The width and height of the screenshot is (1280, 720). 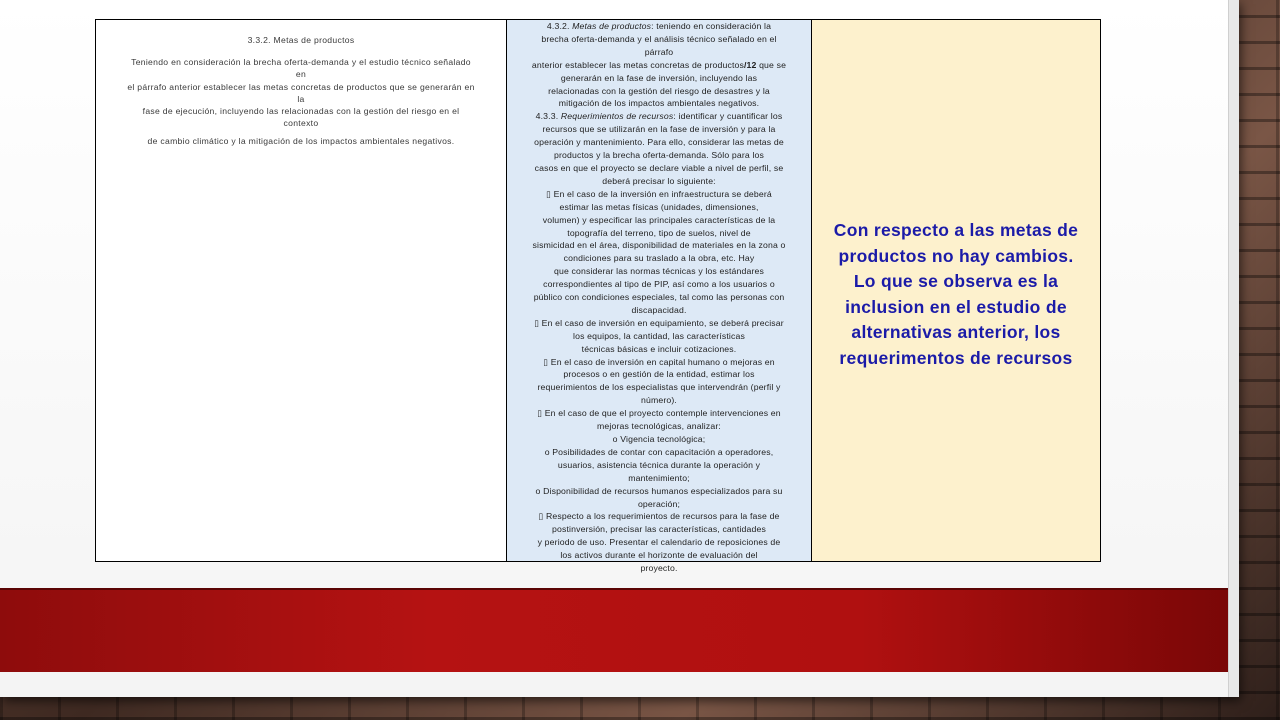 What do you see at coordinates (956, 306) in the screenshot?
I see `comment-line: inclusion en el estudio de` at bounding box center [956, 306].